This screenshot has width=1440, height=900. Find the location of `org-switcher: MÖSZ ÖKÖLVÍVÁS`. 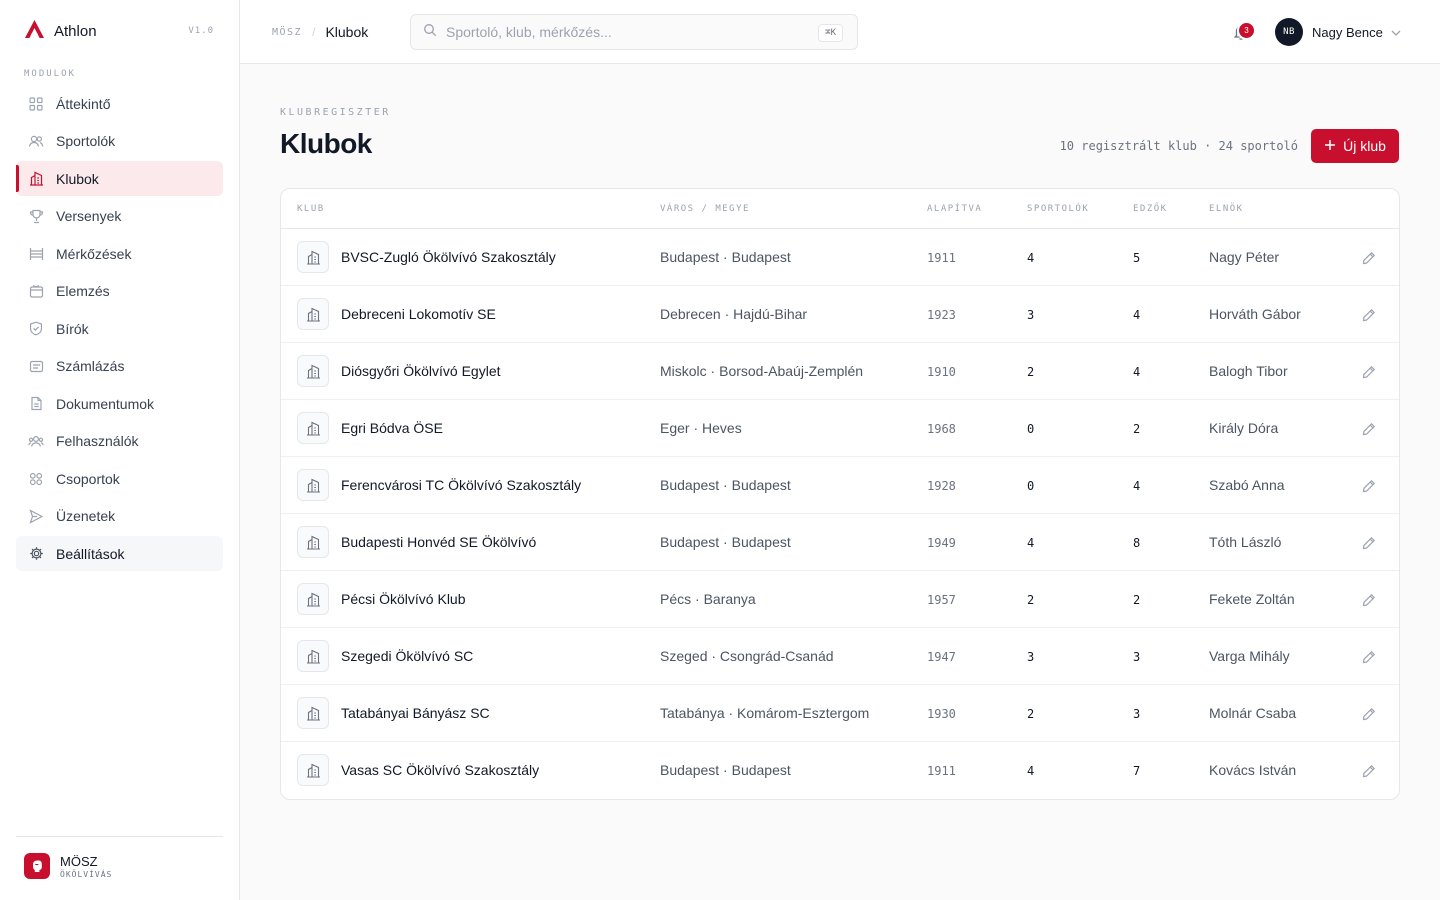

org-switcher: MÖSZ ÖKÖLVÍVÁS is located at coordinates (119, 868).